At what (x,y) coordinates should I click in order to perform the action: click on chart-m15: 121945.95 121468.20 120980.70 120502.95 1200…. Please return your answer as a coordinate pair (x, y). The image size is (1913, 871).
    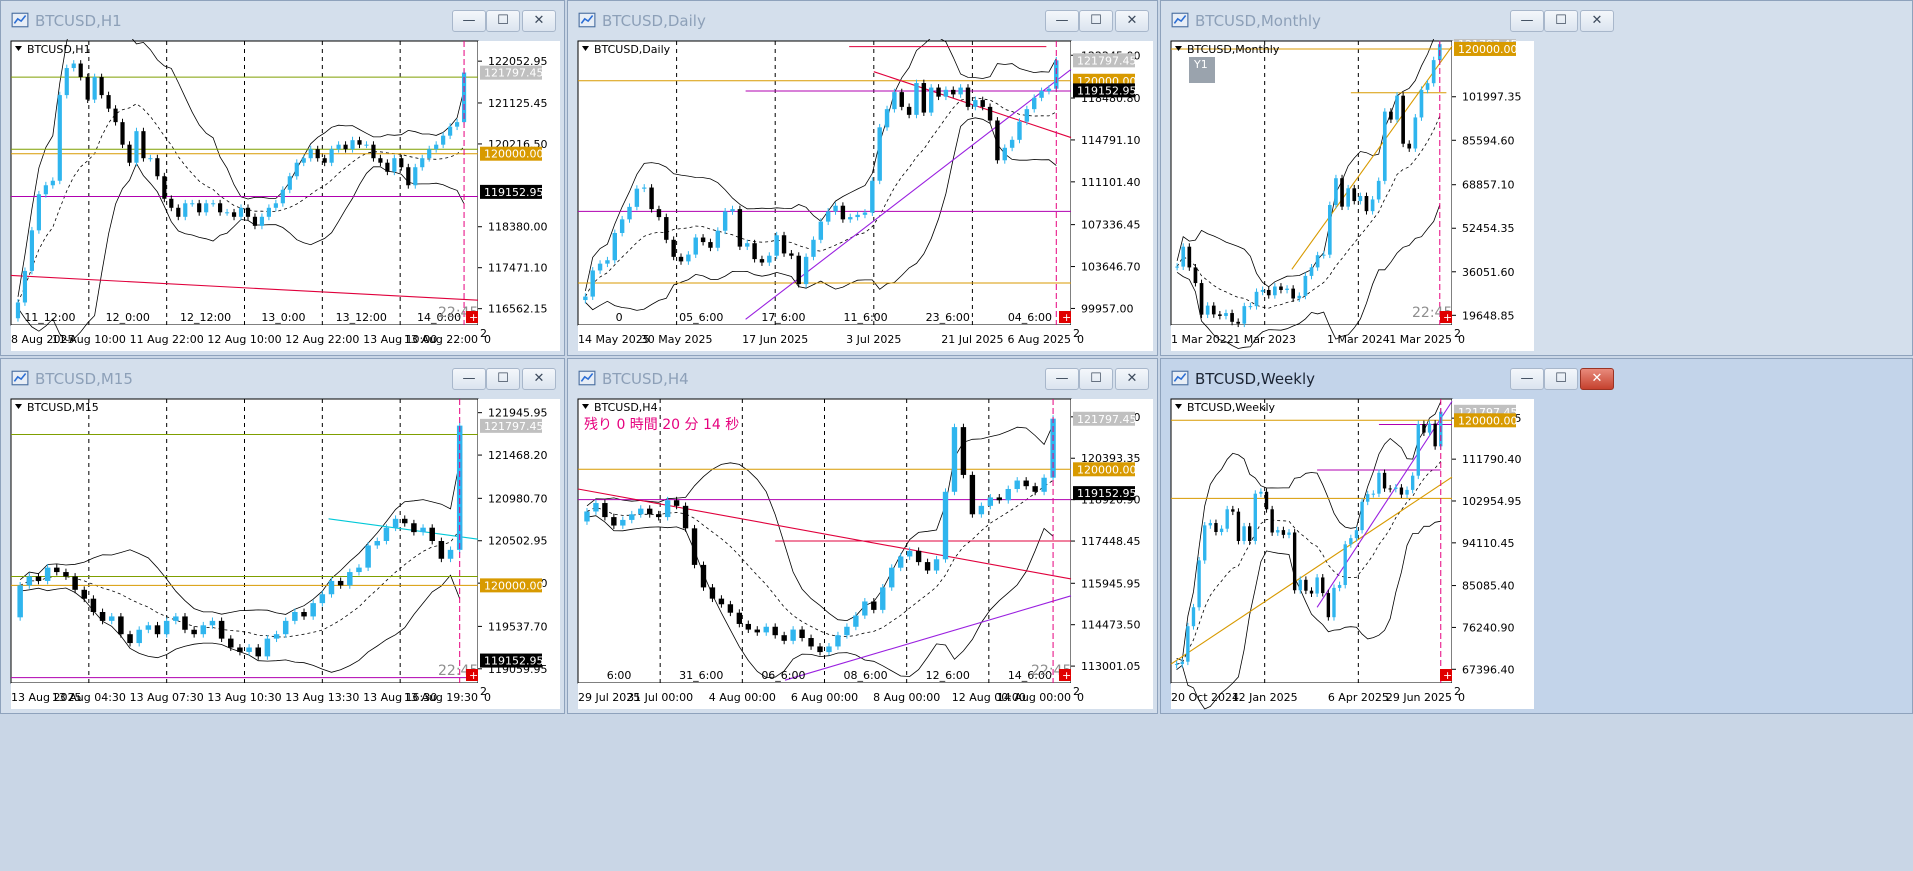
    Looking at the image, I should click on (281, 554).